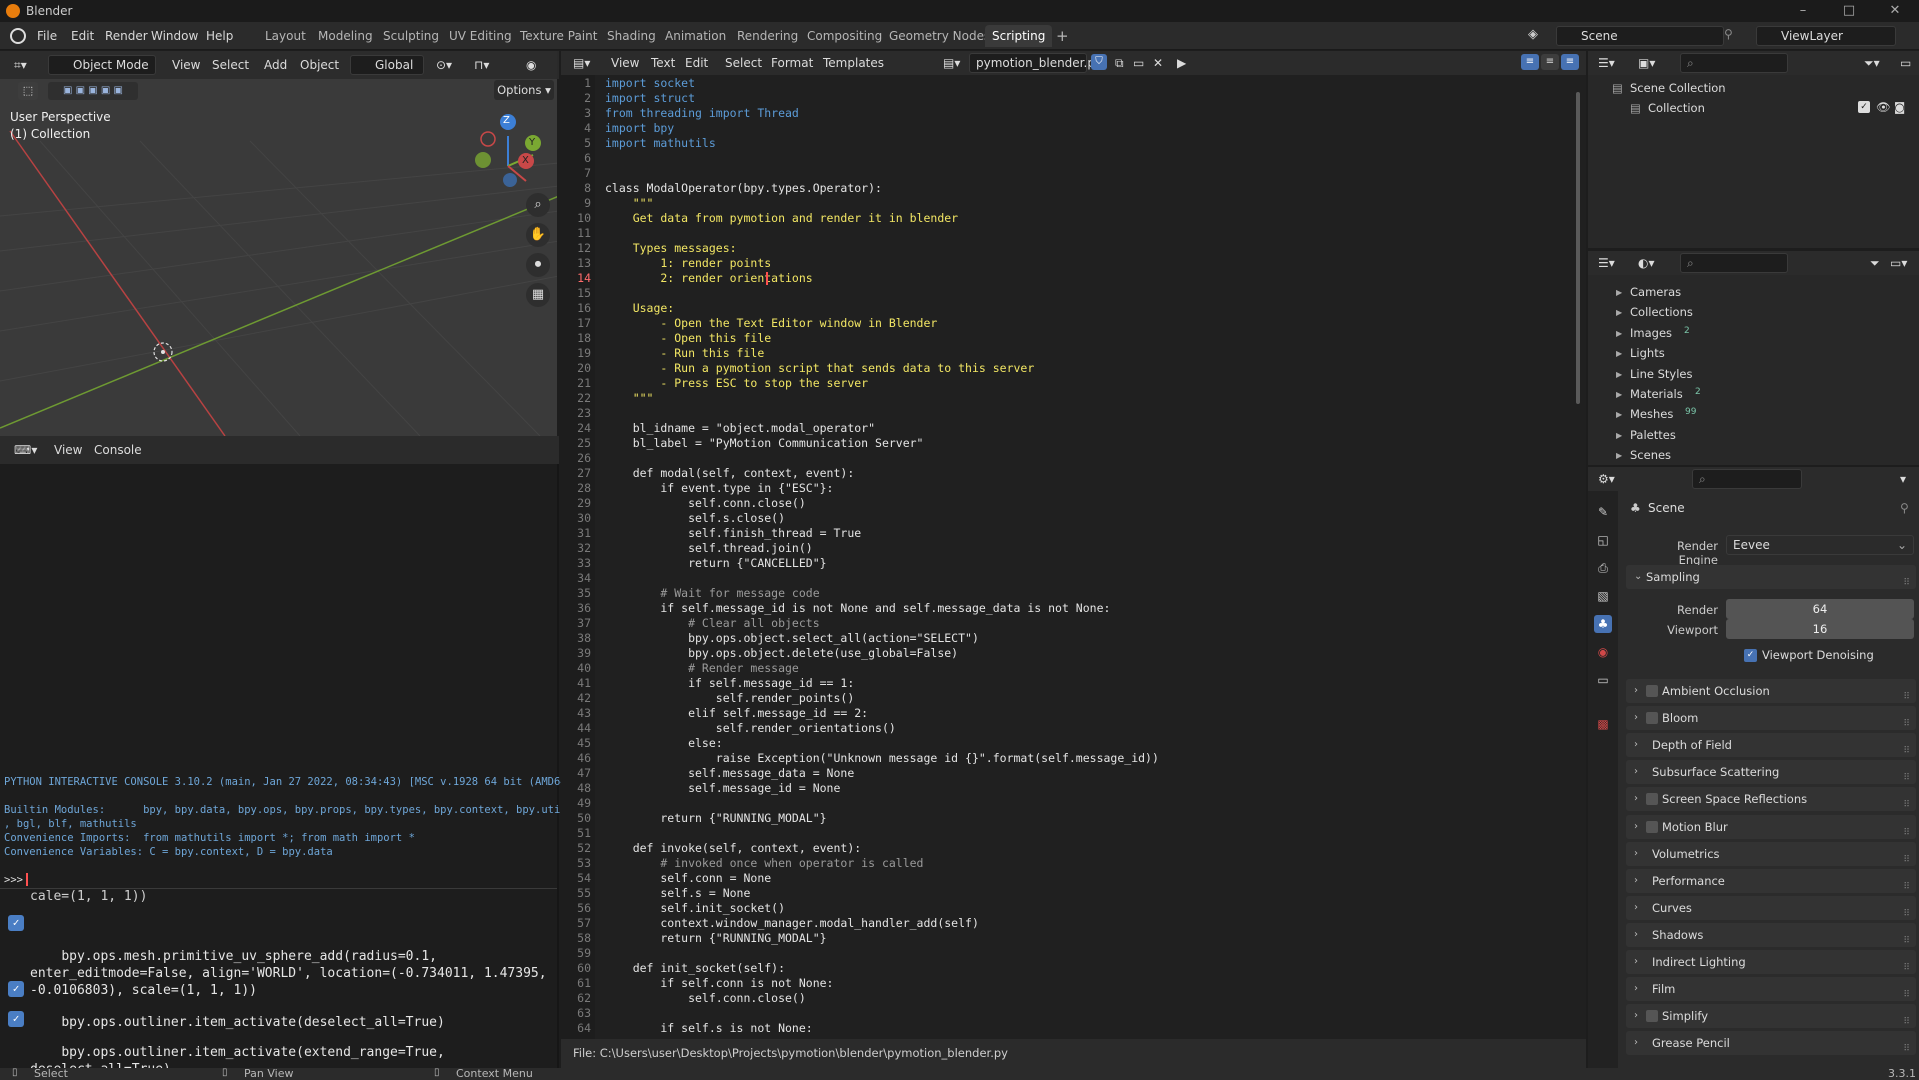 Image resolution: width=1919 pixels, height=1080 pixels. I want to click on pin-icon: ⚲, so click(1728, 34).